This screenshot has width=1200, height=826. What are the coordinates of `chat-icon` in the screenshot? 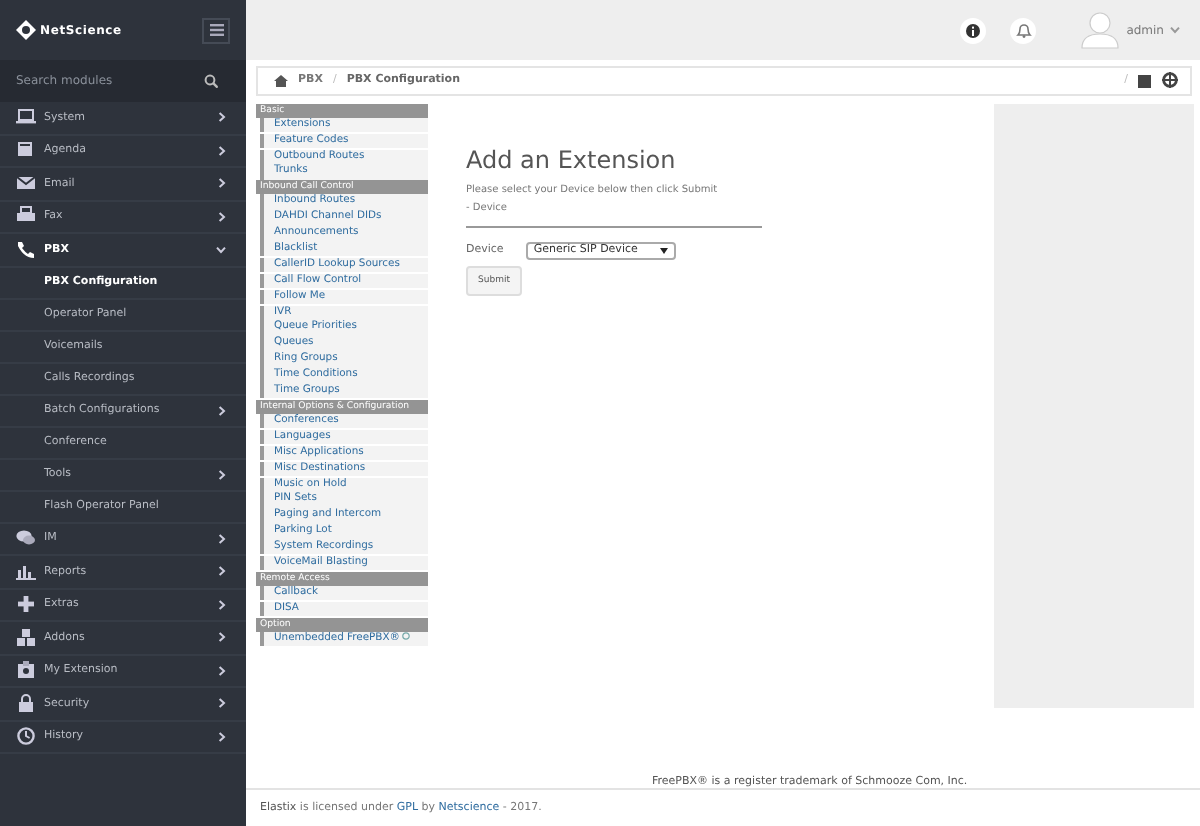 It's located at (26, 538).